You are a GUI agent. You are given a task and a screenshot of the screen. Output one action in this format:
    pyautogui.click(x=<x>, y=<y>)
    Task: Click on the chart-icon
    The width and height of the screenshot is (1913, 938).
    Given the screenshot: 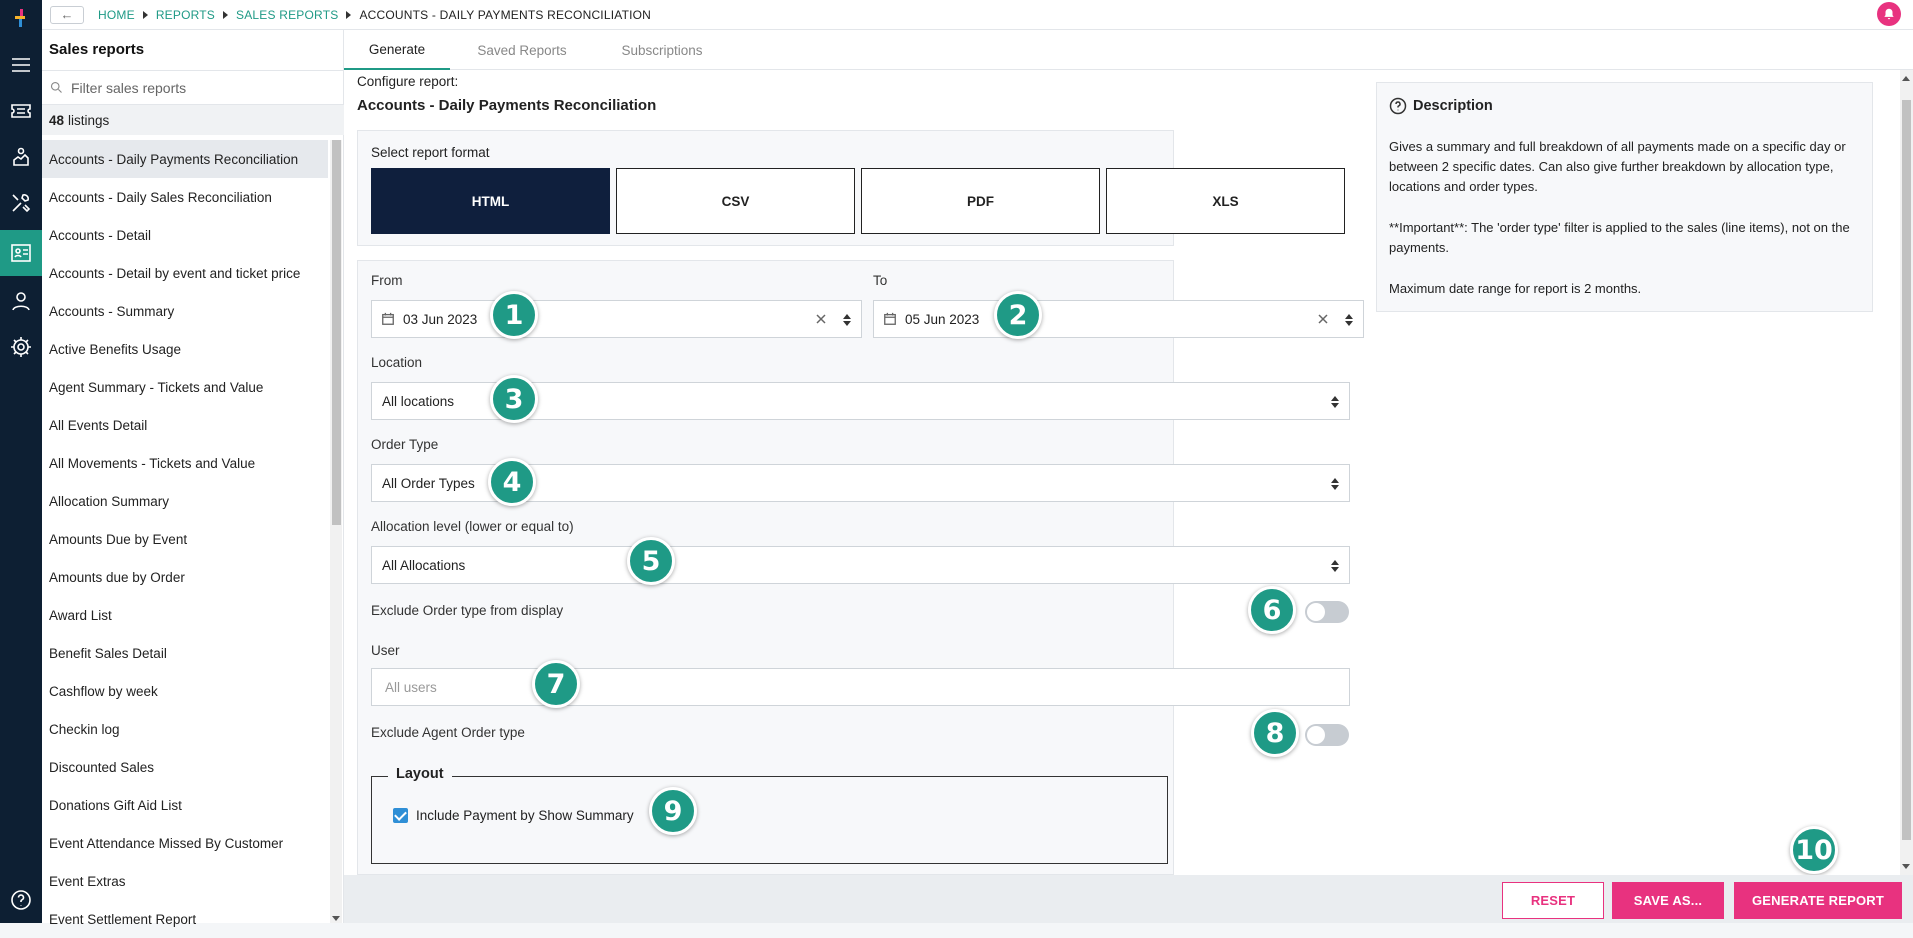 What is the action you would take?
    pyautogui.click(x=21, y=157)
    